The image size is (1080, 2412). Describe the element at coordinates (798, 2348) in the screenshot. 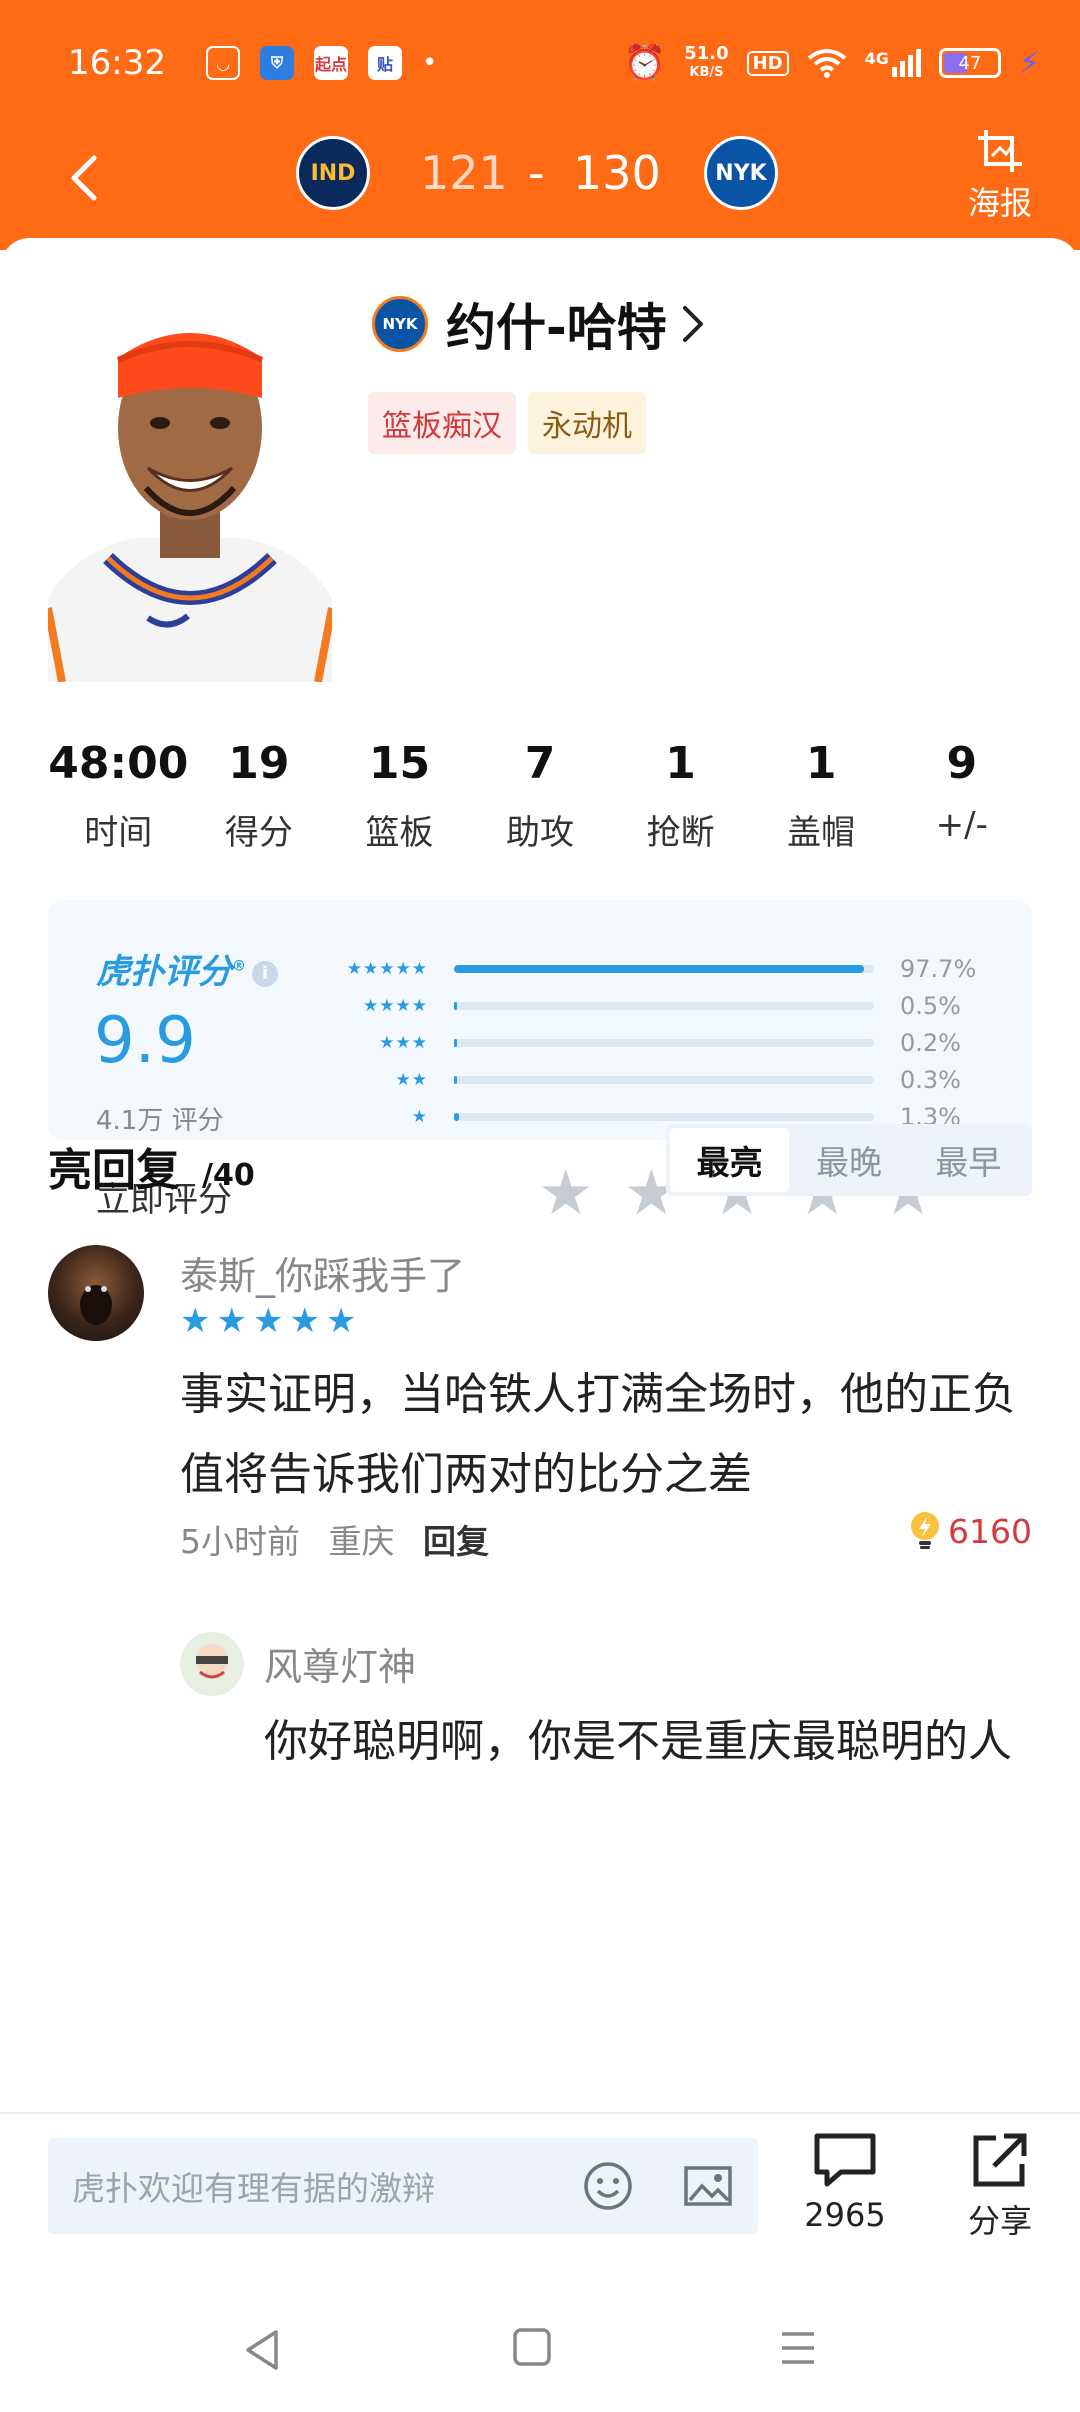

I see `nav-menu-icon` at that location.